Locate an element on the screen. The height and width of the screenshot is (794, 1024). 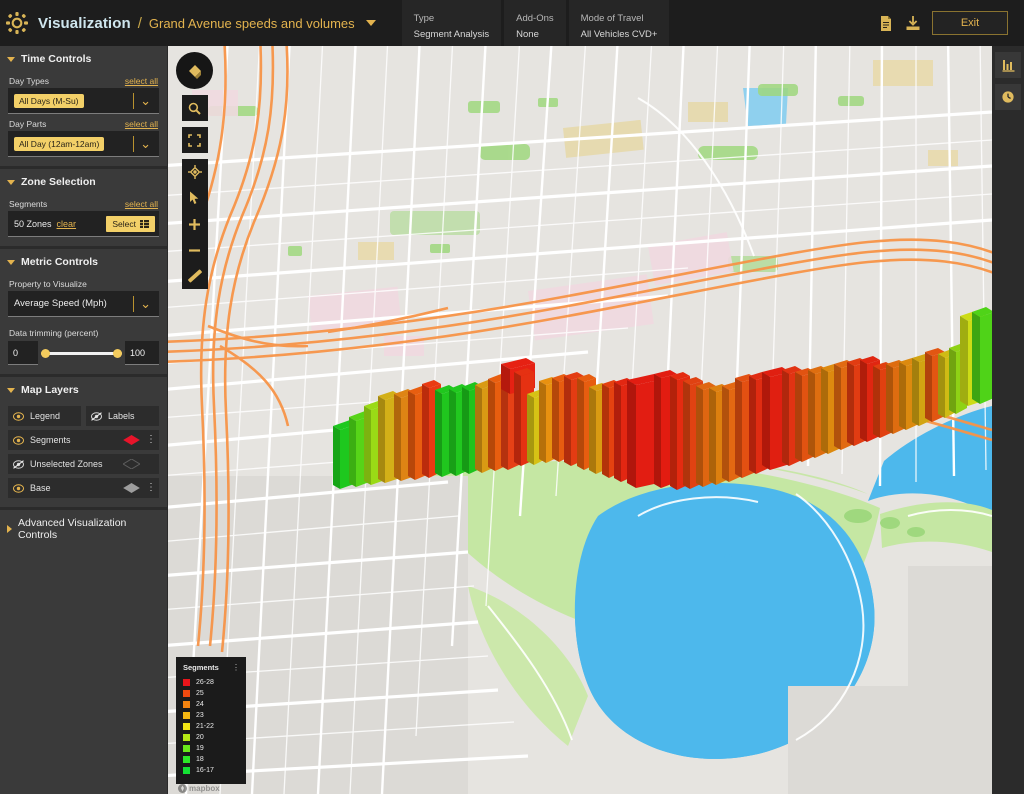
bucket-icon is located at coordinates (194, 71).